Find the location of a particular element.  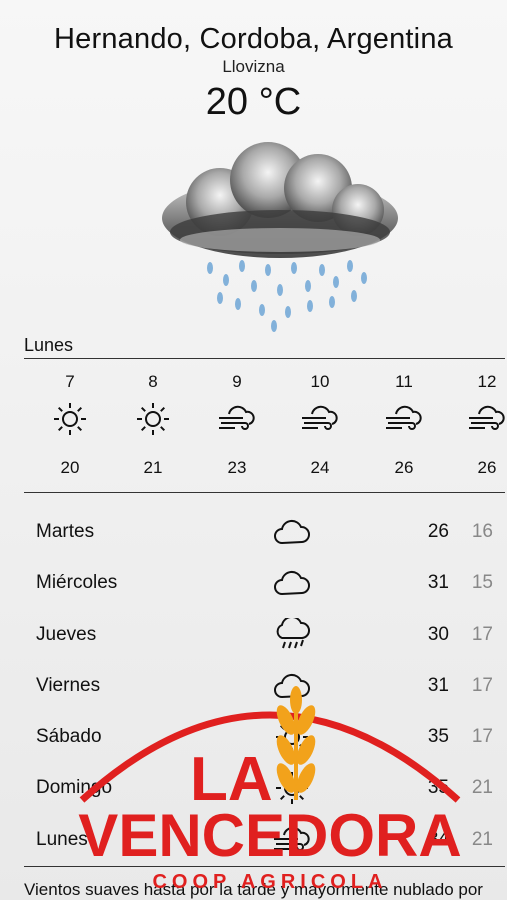

day-name: Jueves is located at coordinates (66, 634).